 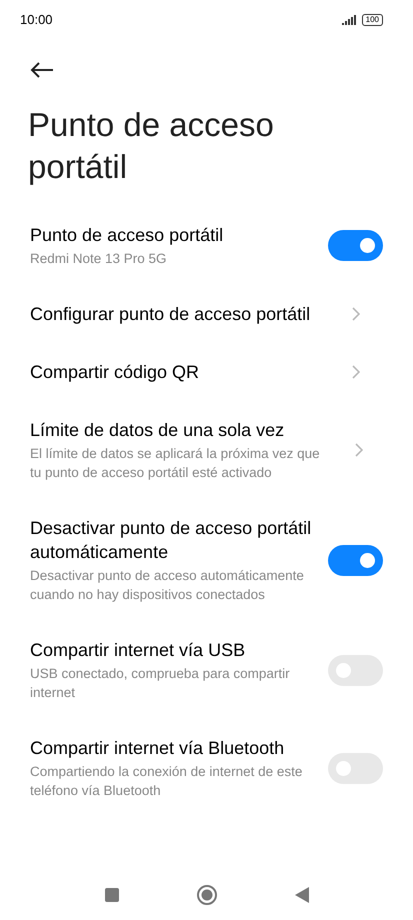 I want to click on battery-level: 100, so click(x=372, y=20).